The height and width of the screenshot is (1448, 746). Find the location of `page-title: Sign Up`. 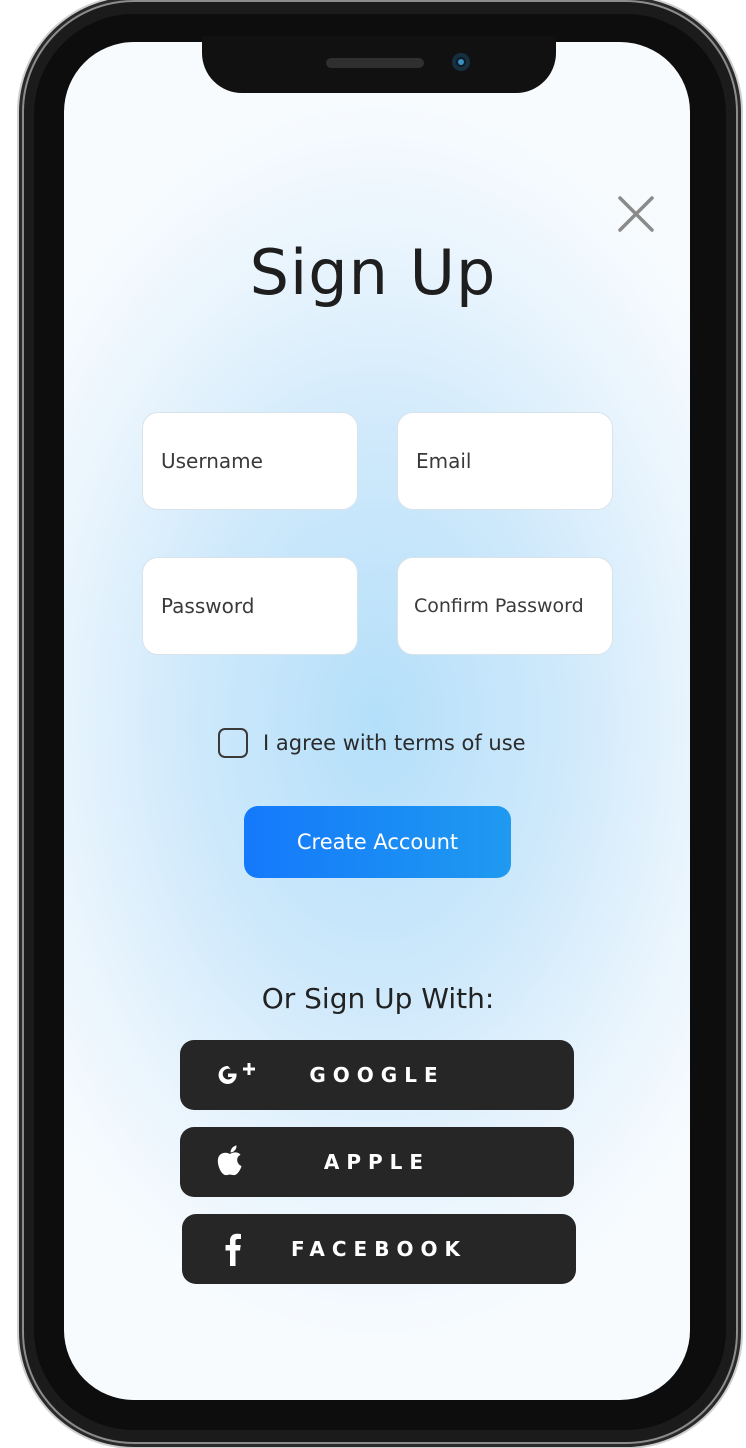

page-title: Sign Up is located at coordinates (373, 272).